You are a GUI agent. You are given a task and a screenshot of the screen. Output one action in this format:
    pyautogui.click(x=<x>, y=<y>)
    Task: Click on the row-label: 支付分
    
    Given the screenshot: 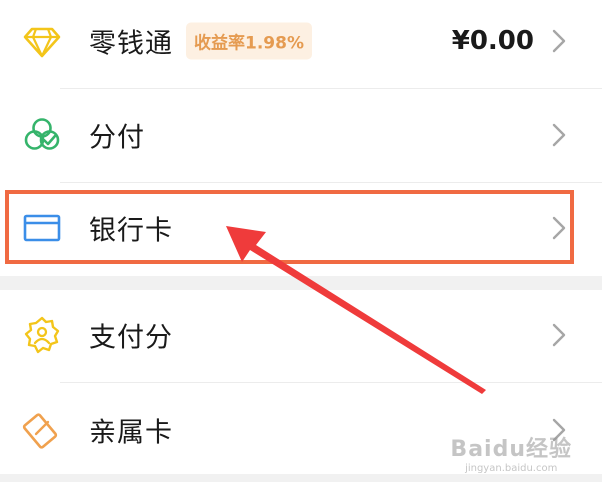 What is the action you would take?
    pyautogui.click(x=131, y=338)
    